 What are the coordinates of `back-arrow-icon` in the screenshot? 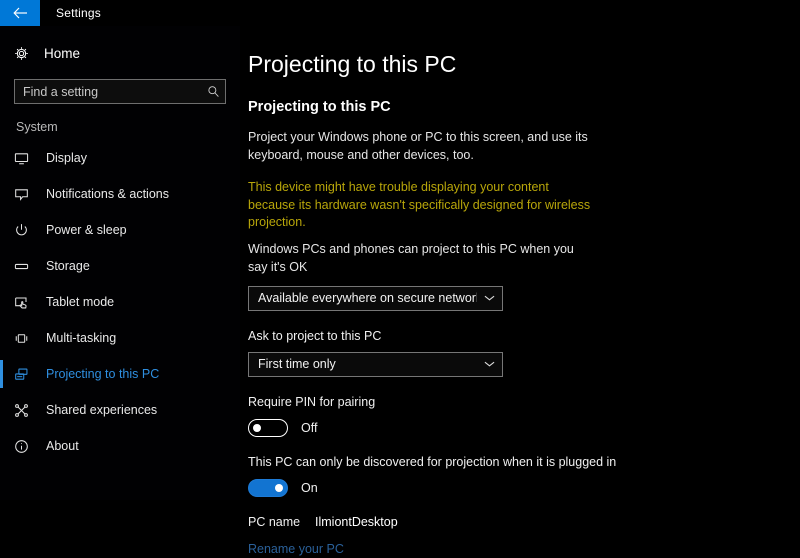 It's located at (20, 13).